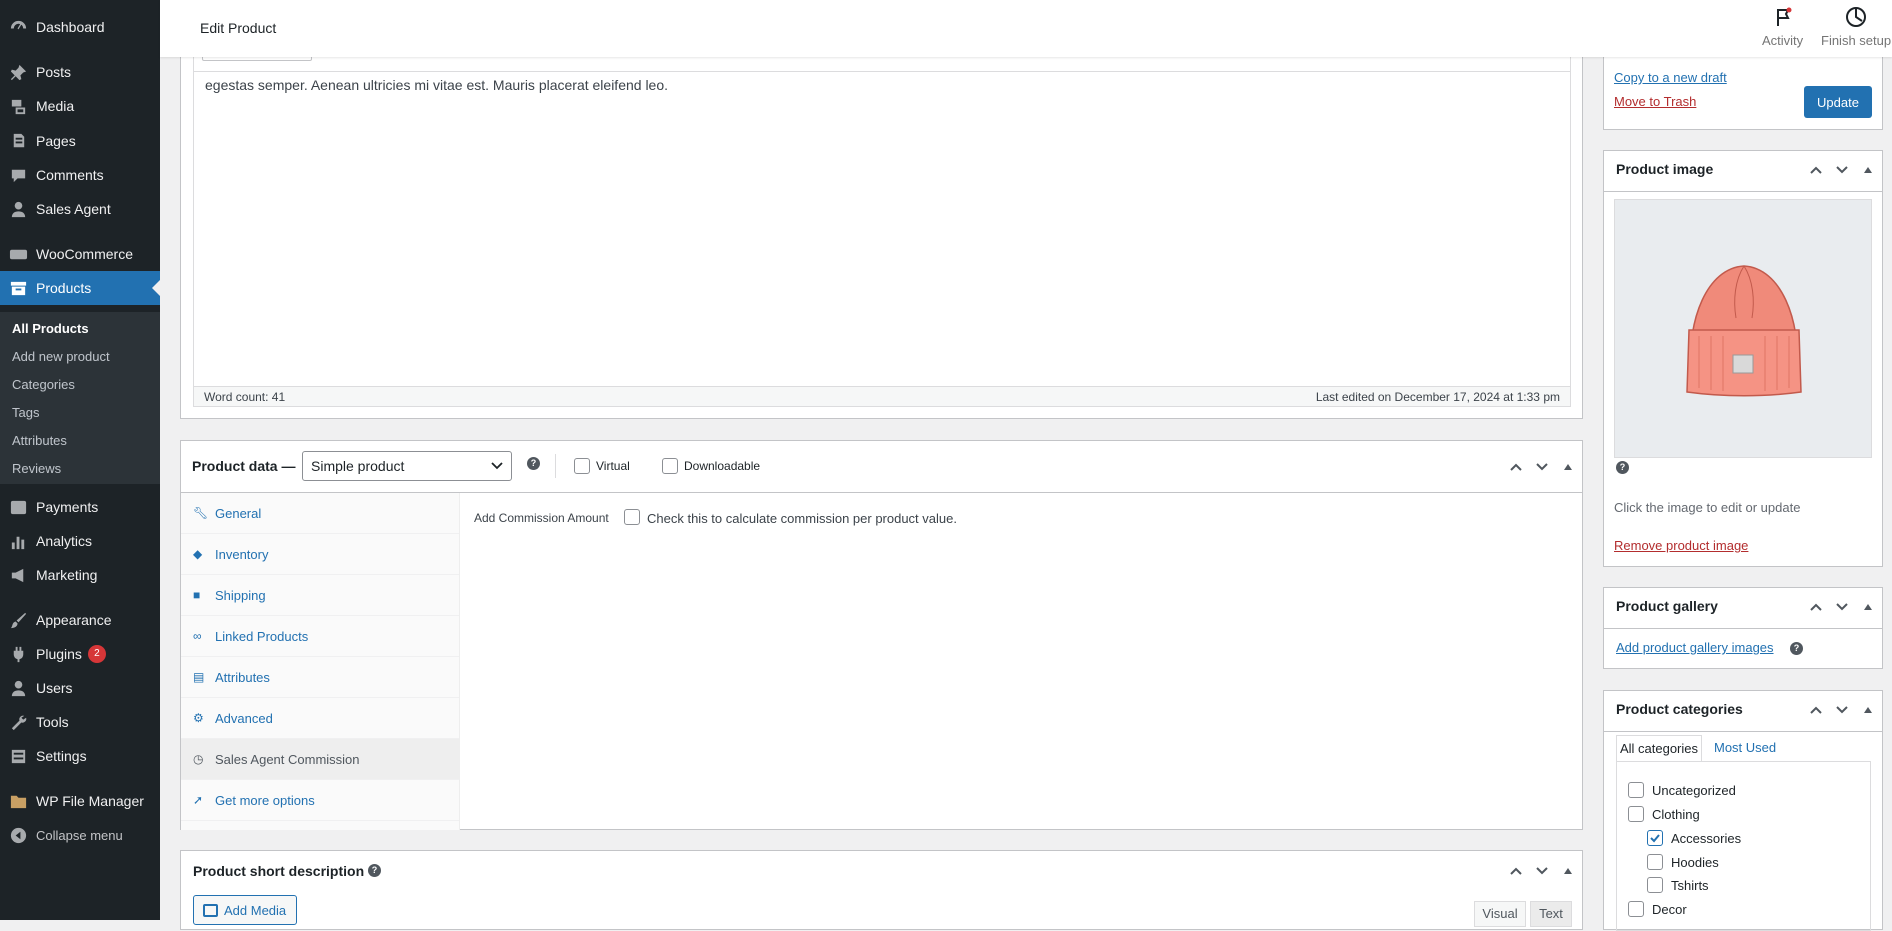 The width and height of the screenshot is (1892, 931). I want to click on finish-setup-button: Finish setup, so click(1856, 27).